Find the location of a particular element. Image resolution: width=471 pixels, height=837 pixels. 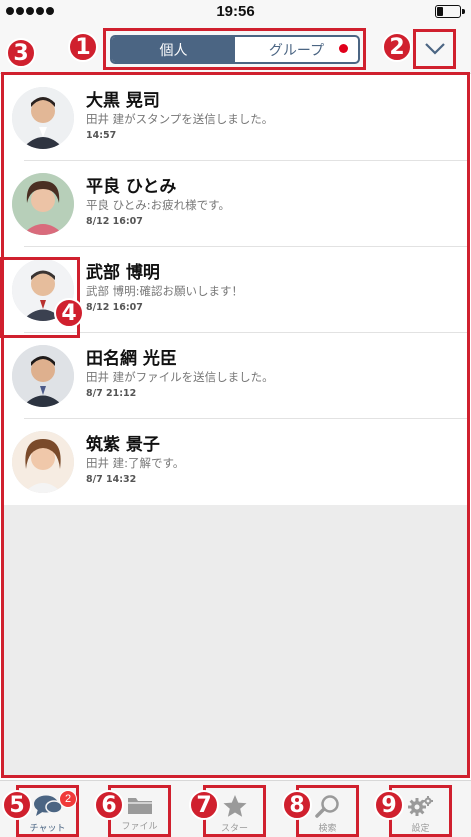

chat-message: 武部 博明:確認お願いします！ is located at coordinates (165, 291).